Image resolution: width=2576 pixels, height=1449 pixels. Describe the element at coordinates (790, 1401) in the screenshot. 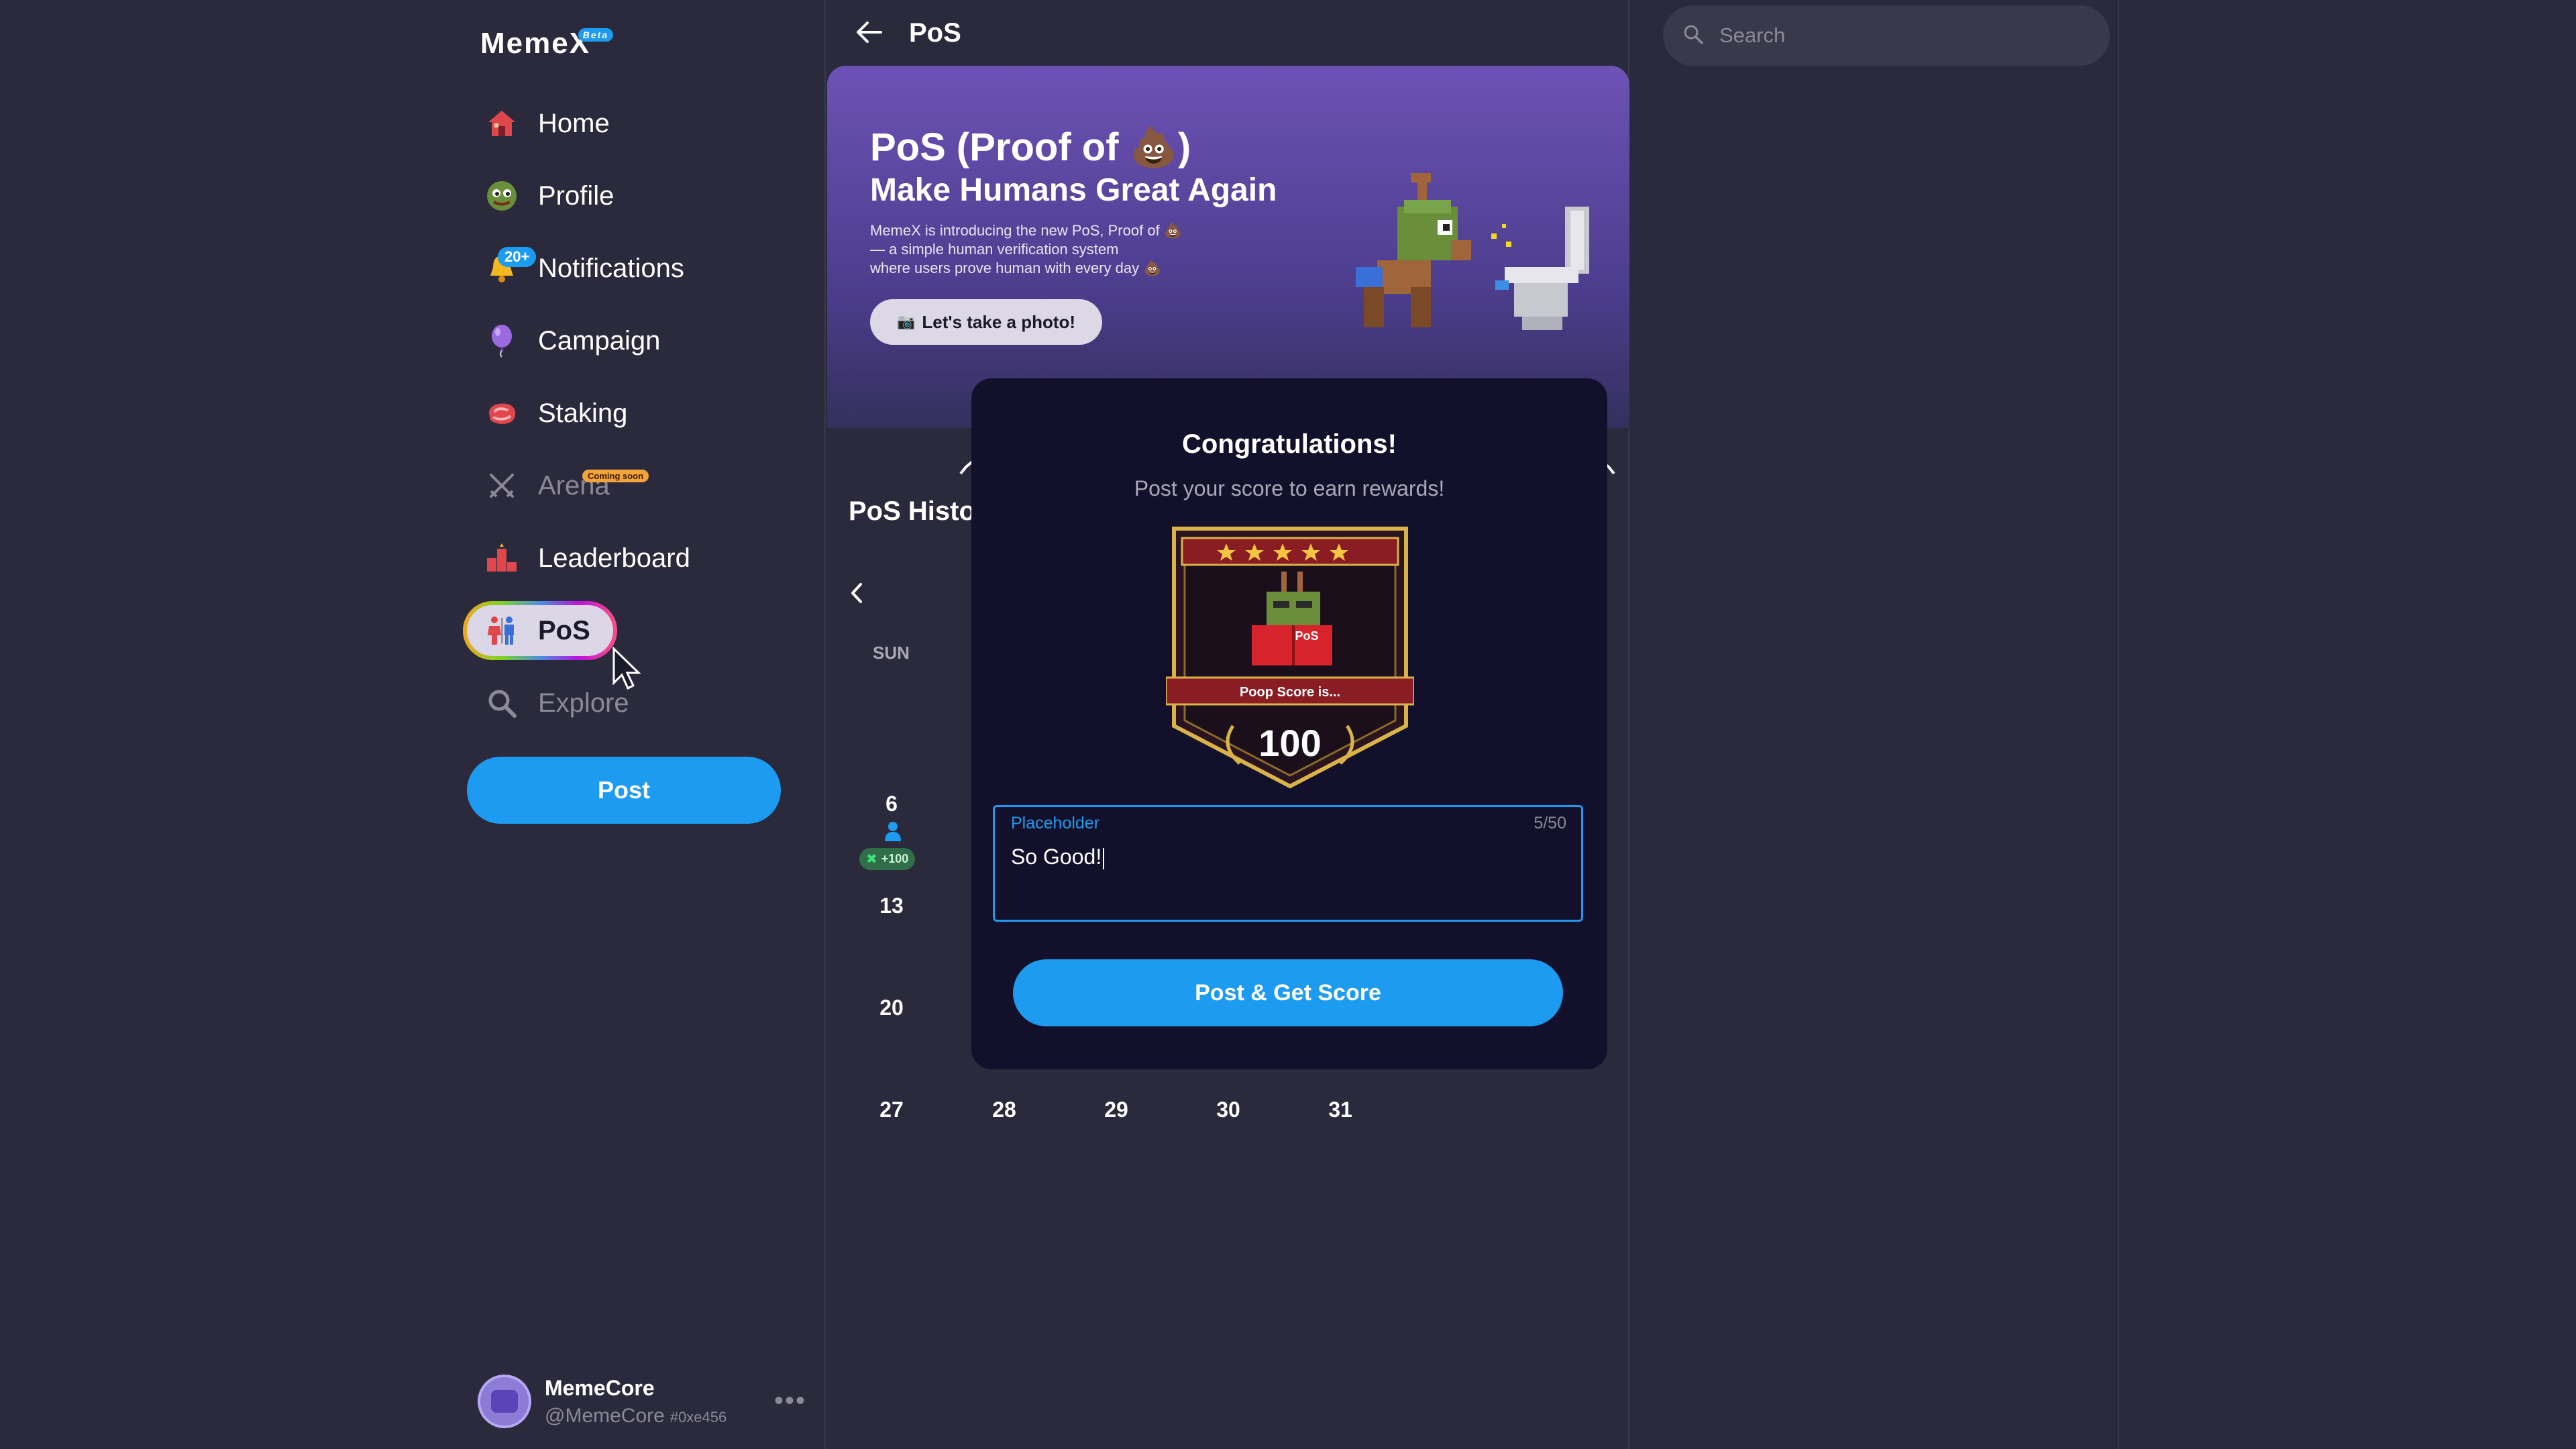

I see `more-options-icon: •••` at that location.